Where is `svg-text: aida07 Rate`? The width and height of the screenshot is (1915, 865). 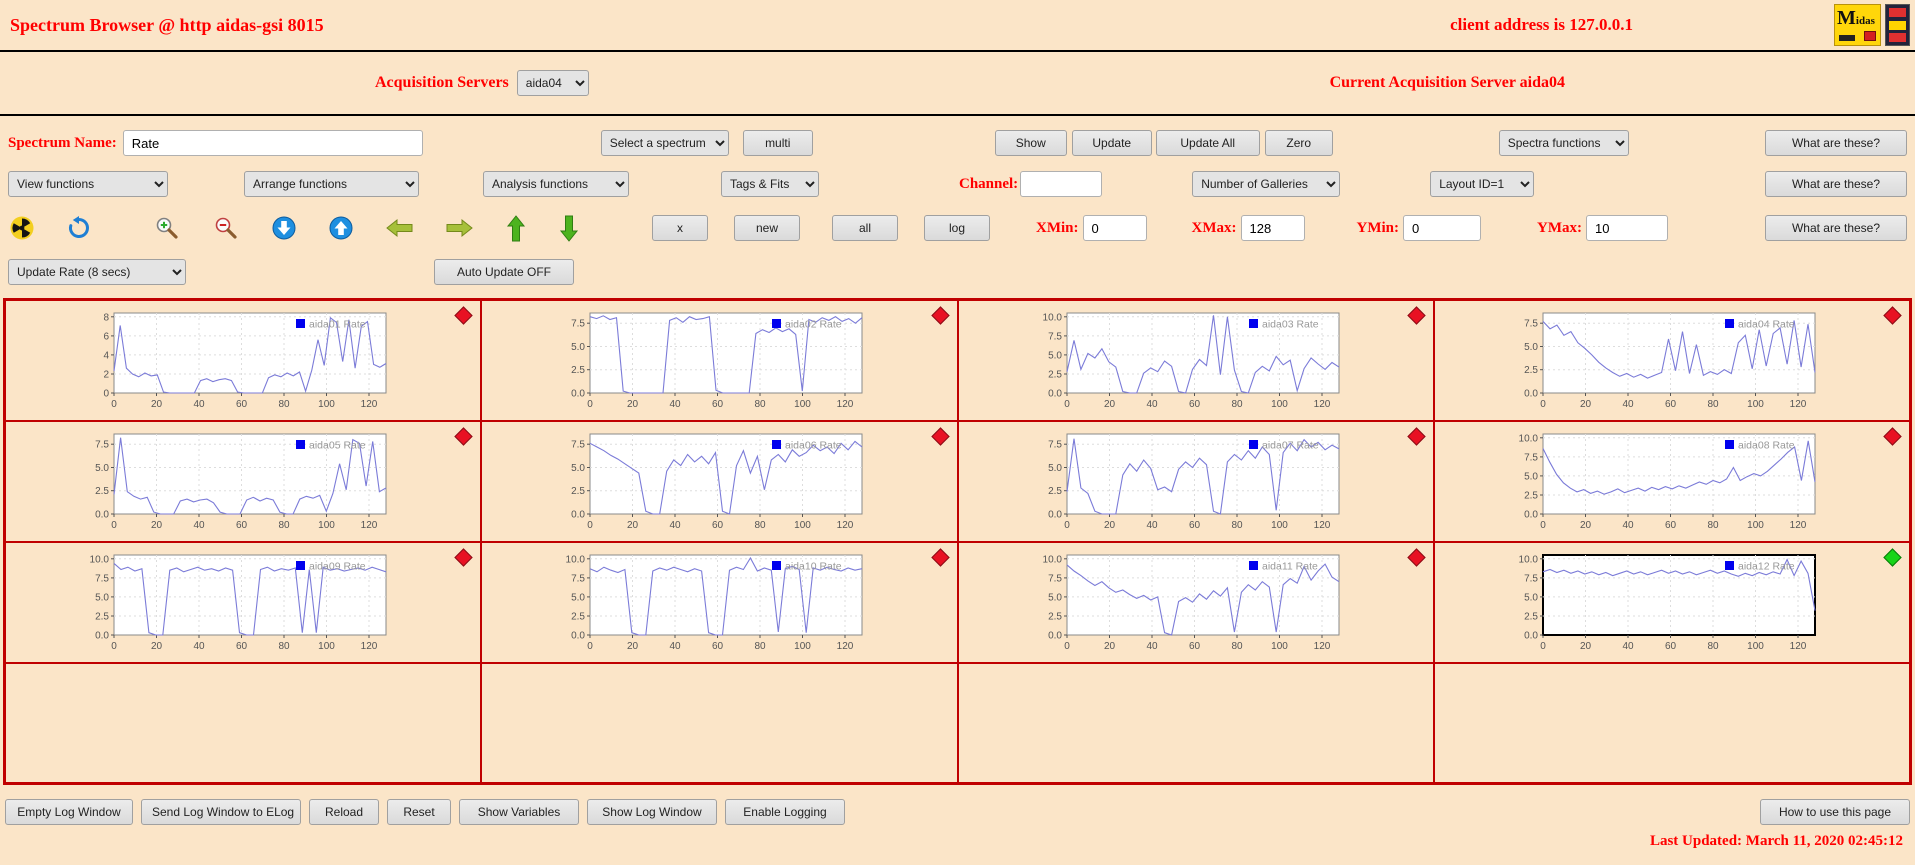 svg-text: aida07 Rate is located at coordinates (1290, 446).